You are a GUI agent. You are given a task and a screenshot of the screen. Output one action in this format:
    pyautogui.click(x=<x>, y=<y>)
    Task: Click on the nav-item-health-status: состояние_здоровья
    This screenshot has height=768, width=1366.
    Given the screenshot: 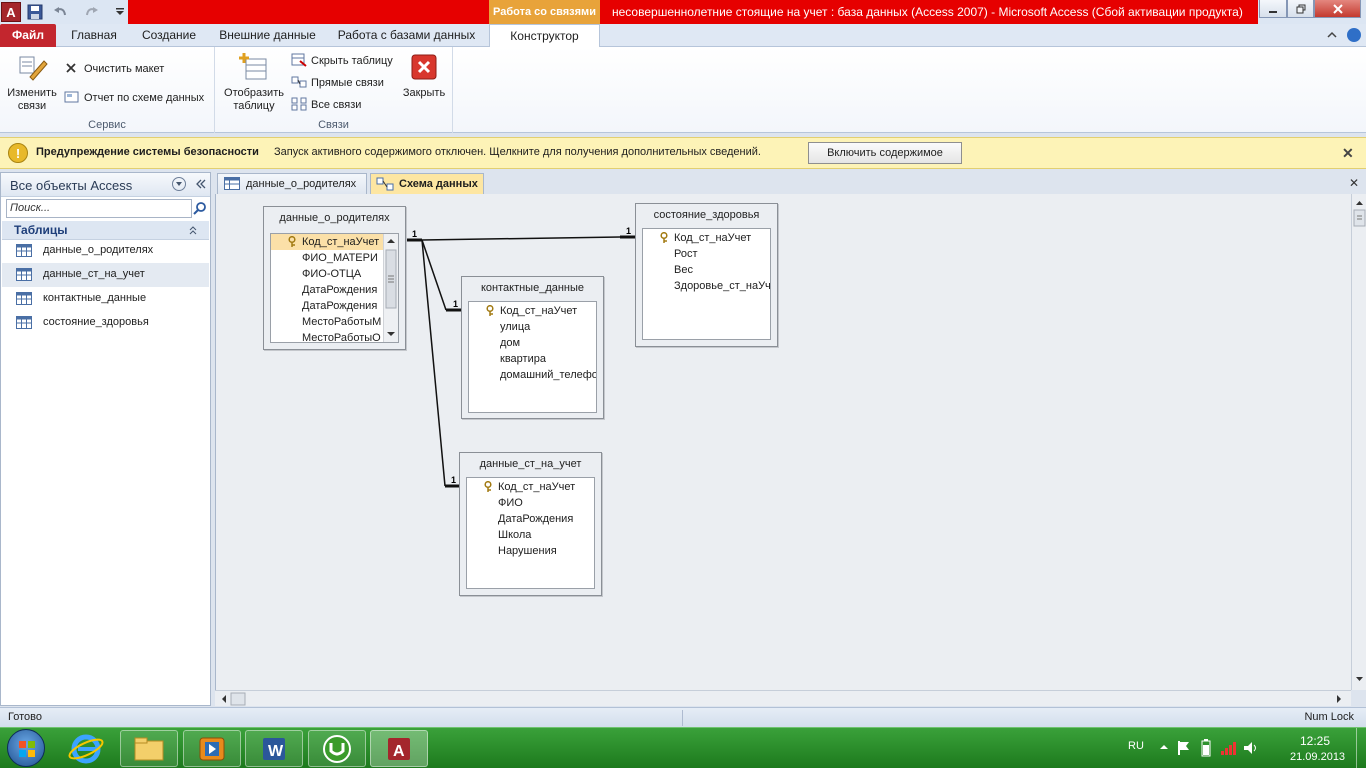 What is the action you would take?
    pyautogui.click(x=105, y=323)
    